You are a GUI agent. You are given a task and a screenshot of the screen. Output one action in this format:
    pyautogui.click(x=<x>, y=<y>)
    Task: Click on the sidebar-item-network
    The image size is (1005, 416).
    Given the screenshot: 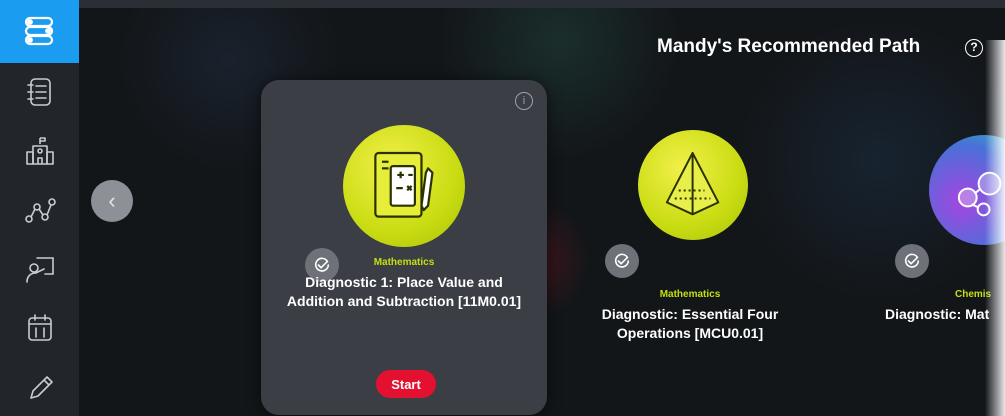 What is the action you would take?
    pyautogui.click(x=39, y=209)
    